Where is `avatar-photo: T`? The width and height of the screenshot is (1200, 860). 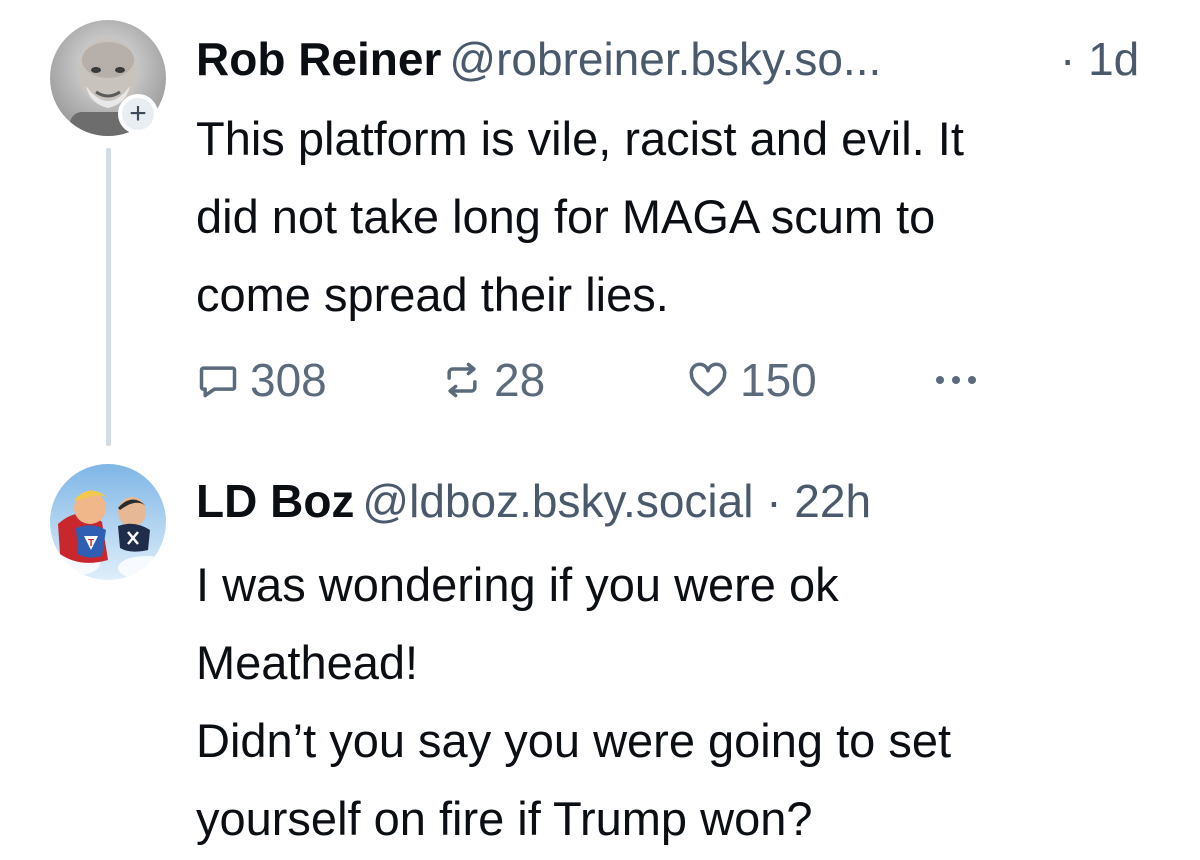
avatar-photo: T is located at coordinates (108, 522).